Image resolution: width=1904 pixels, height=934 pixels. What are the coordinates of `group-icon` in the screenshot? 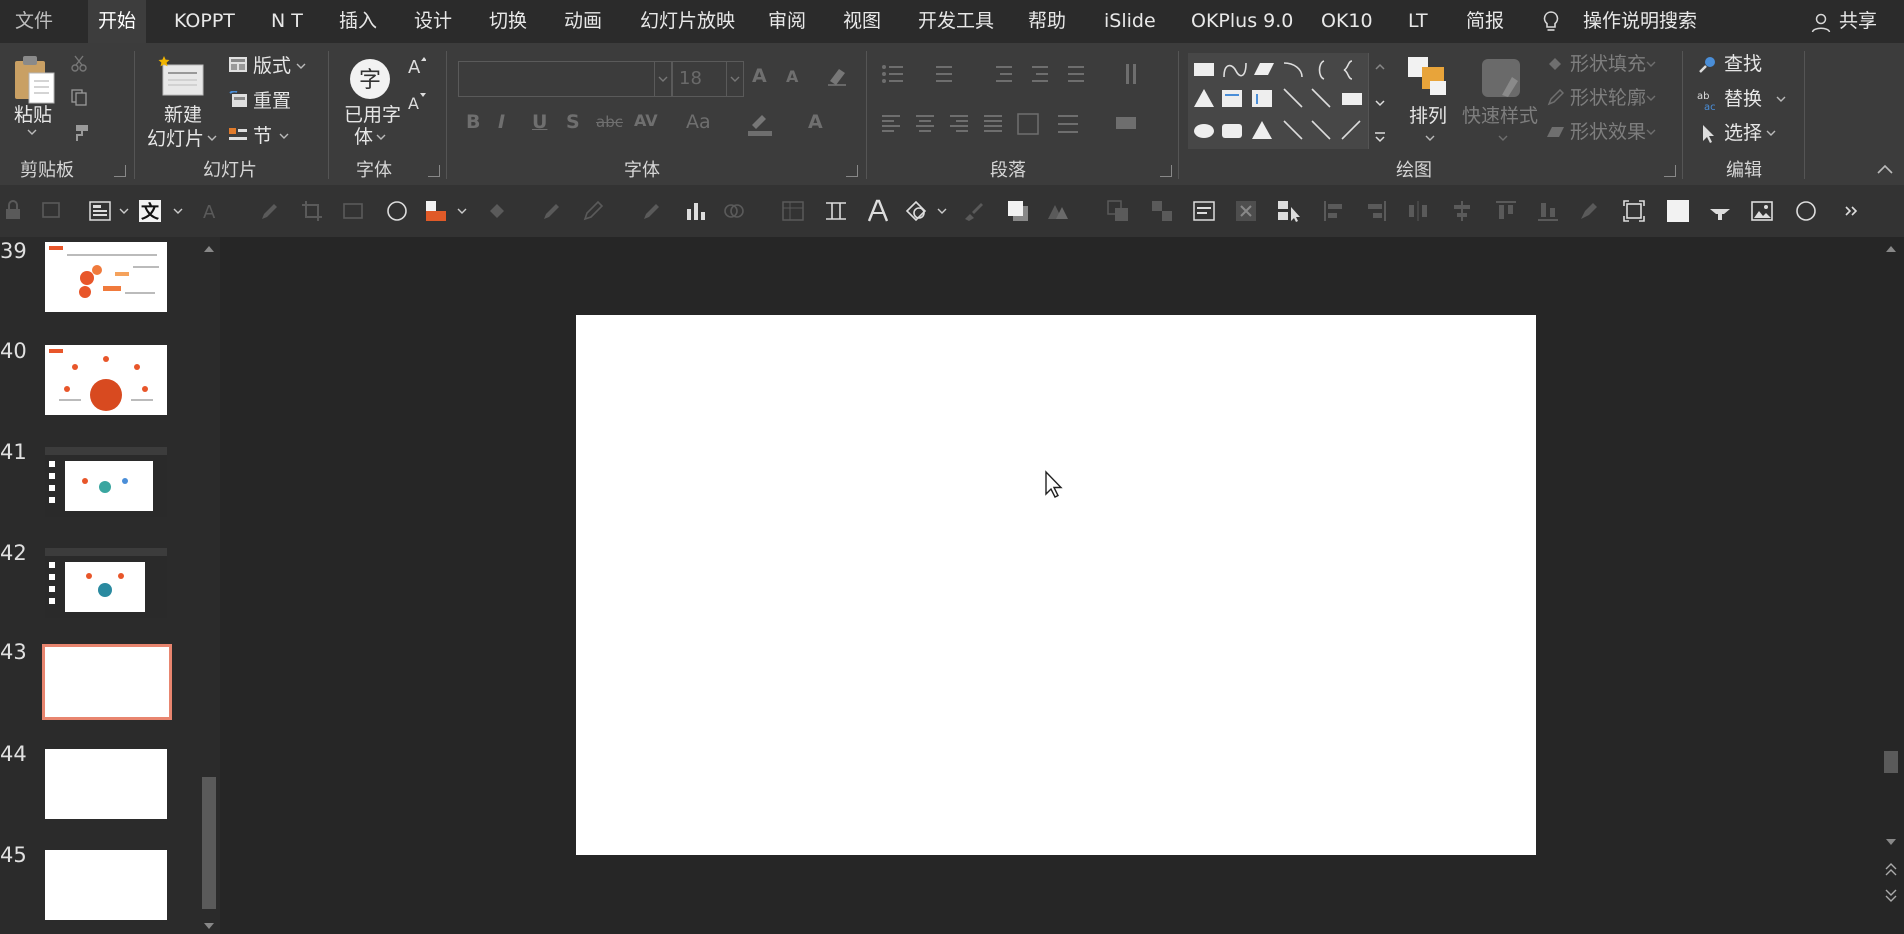 It's located at (1118, 211).